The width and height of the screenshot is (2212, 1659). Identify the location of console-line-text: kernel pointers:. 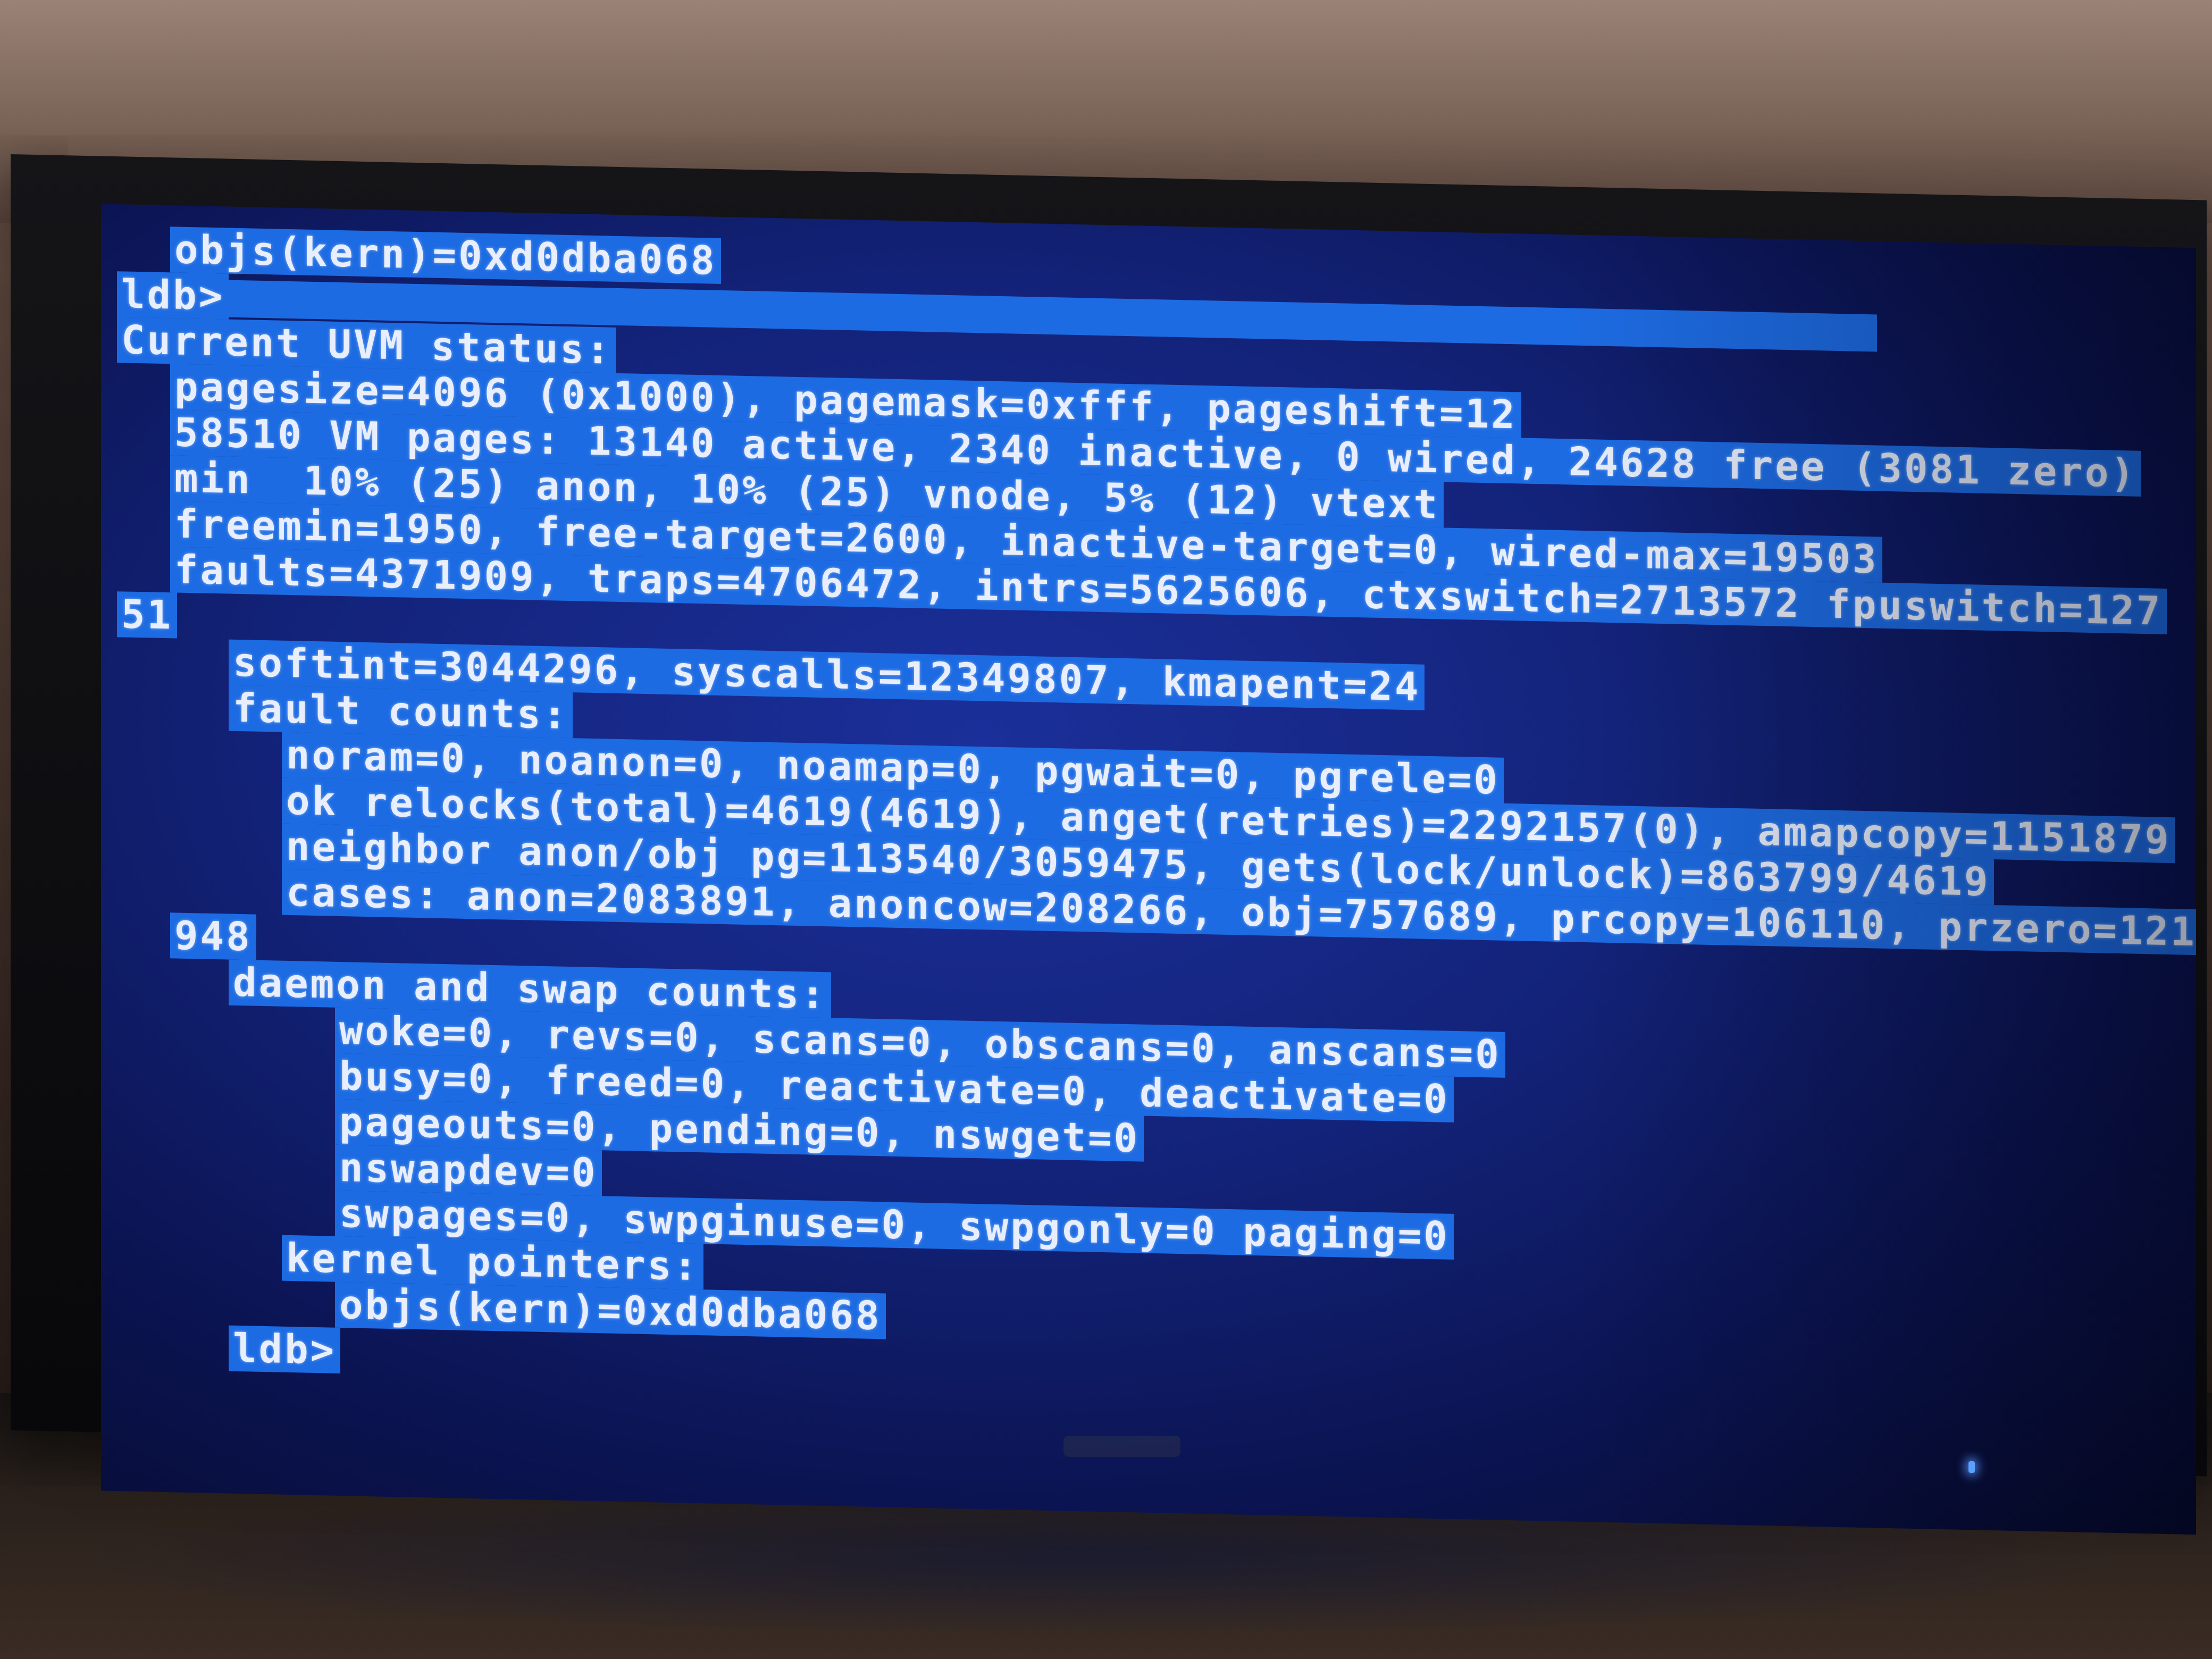
(492, 1262).